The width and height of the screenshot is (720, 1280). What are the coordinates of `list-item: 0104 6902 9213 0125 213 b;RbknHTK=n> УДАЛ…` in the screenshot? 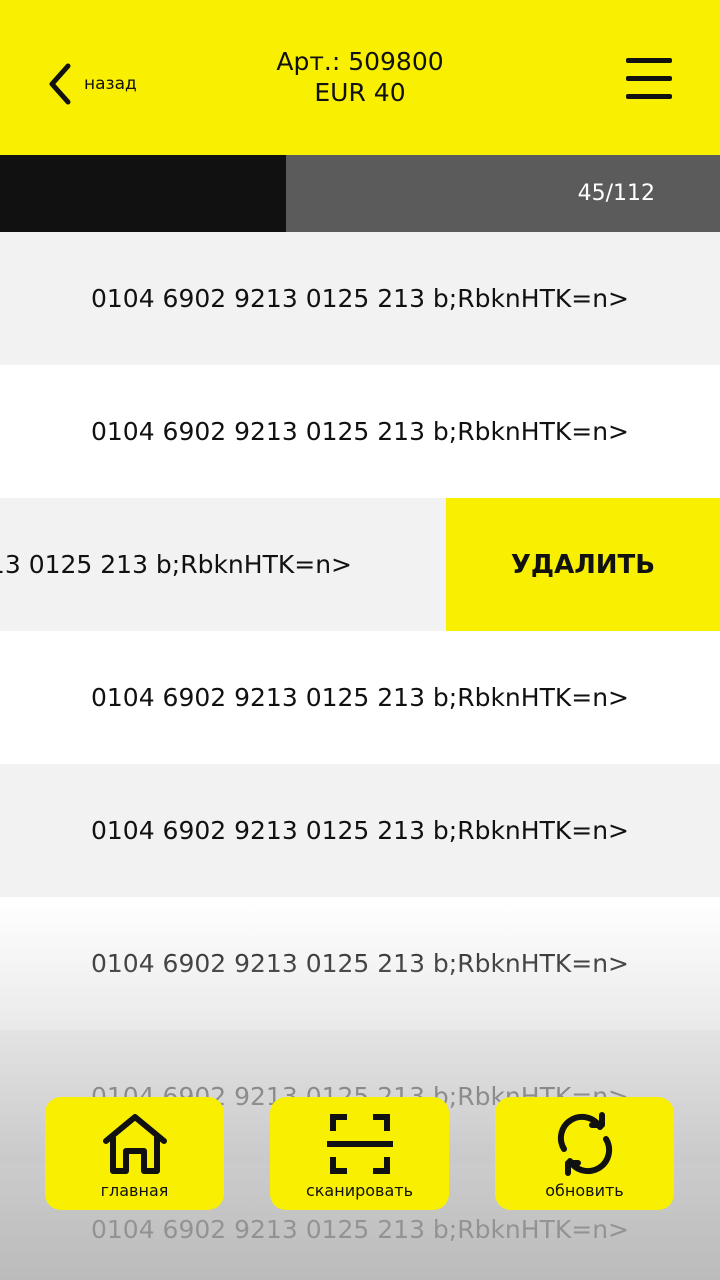 It's located at (360, 564).